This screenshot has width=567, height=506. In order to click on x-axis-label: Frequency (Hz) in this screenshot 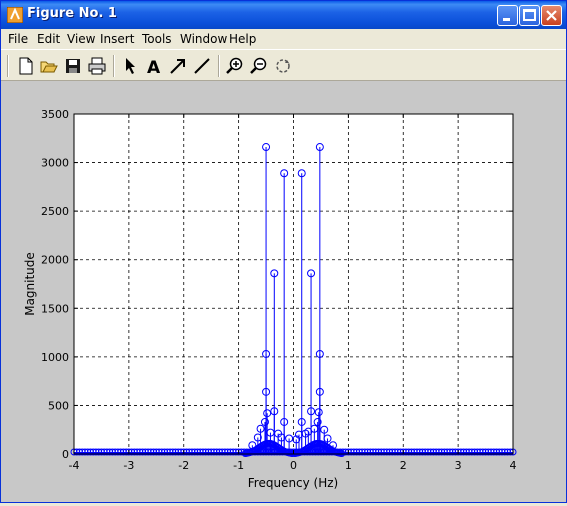, I will do `click(293, 483)`.